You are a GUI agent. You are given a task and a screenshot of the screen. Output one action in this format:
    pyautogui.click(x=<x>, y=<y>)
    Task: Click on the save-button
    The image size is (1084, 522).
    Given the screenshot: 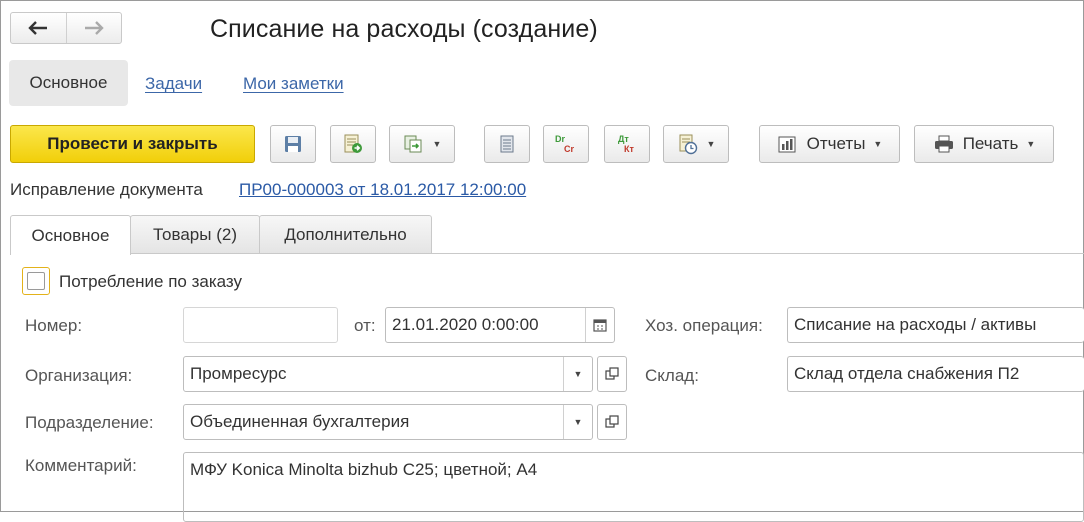 What is the action you would take?
    pyautogui.click(x=293, y=144)
    